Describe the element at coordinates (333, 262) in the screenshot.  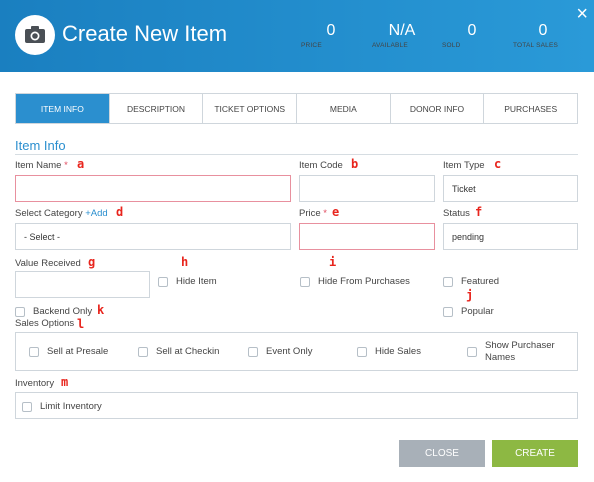
I see `annotation-i: i` at that location.